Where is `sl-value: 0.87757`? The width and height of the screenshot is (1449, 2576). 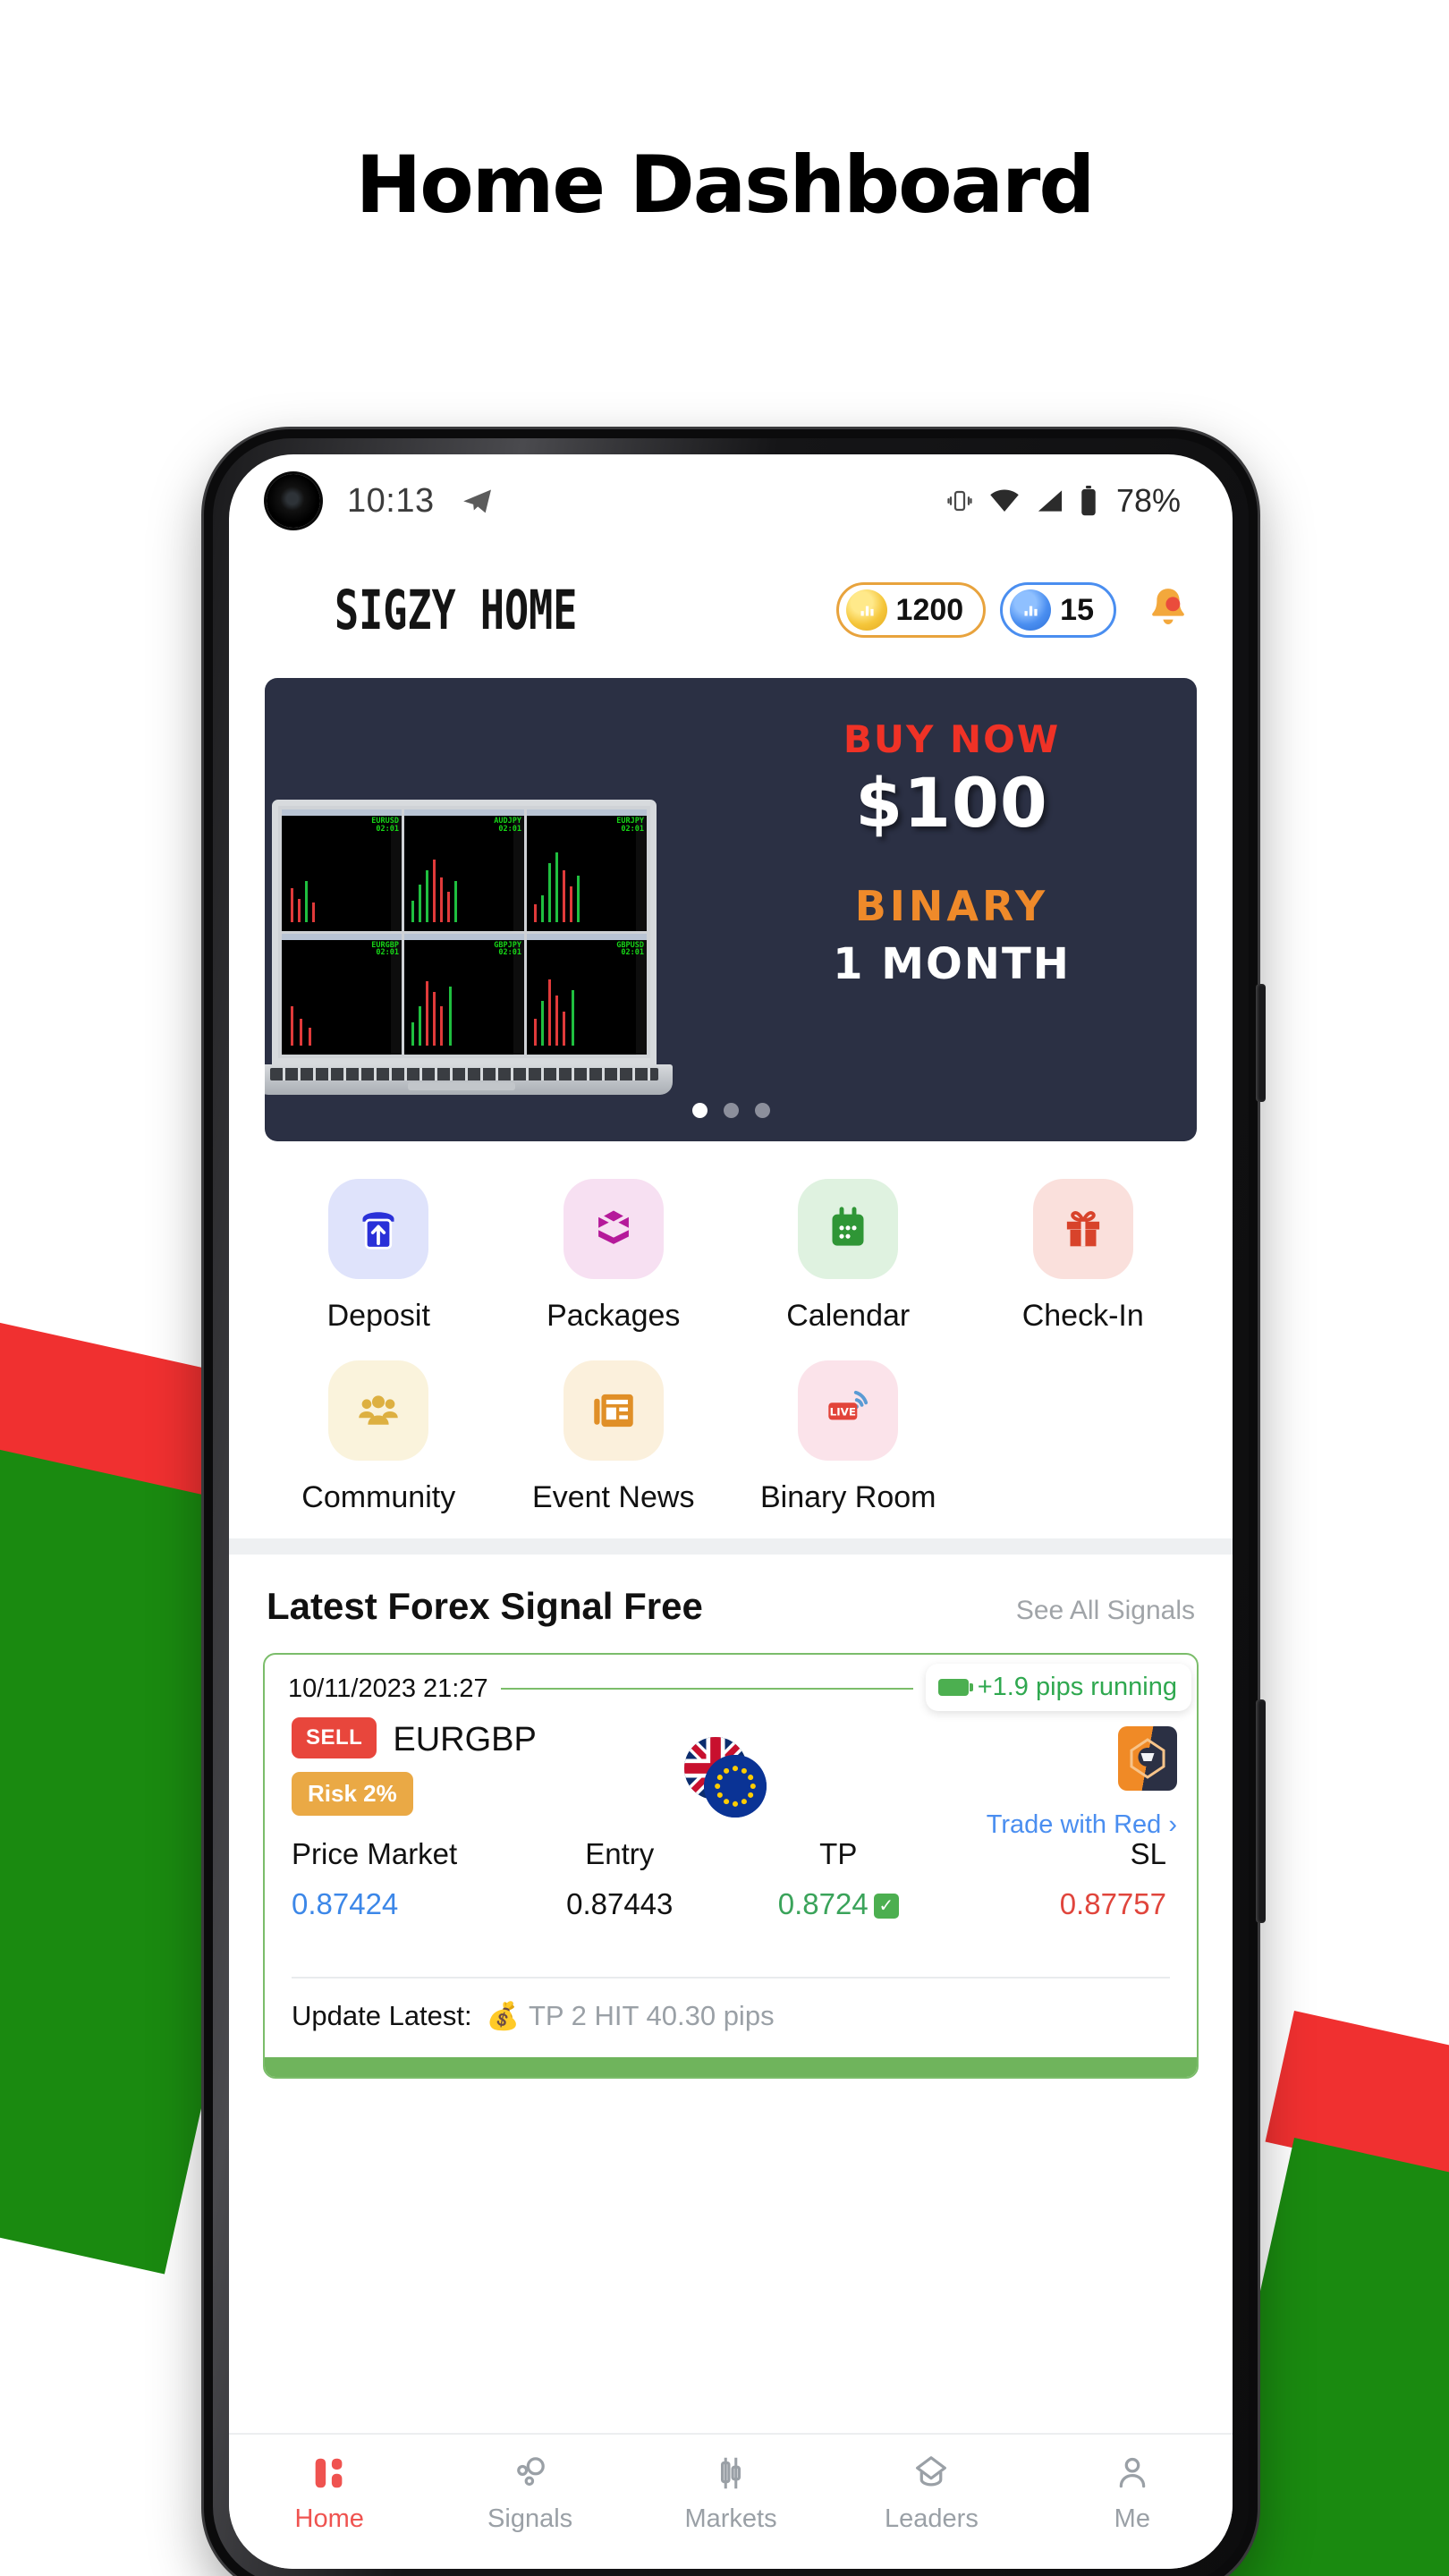
sl-value: 0.87757 is located at coordinates (1112, 1903).